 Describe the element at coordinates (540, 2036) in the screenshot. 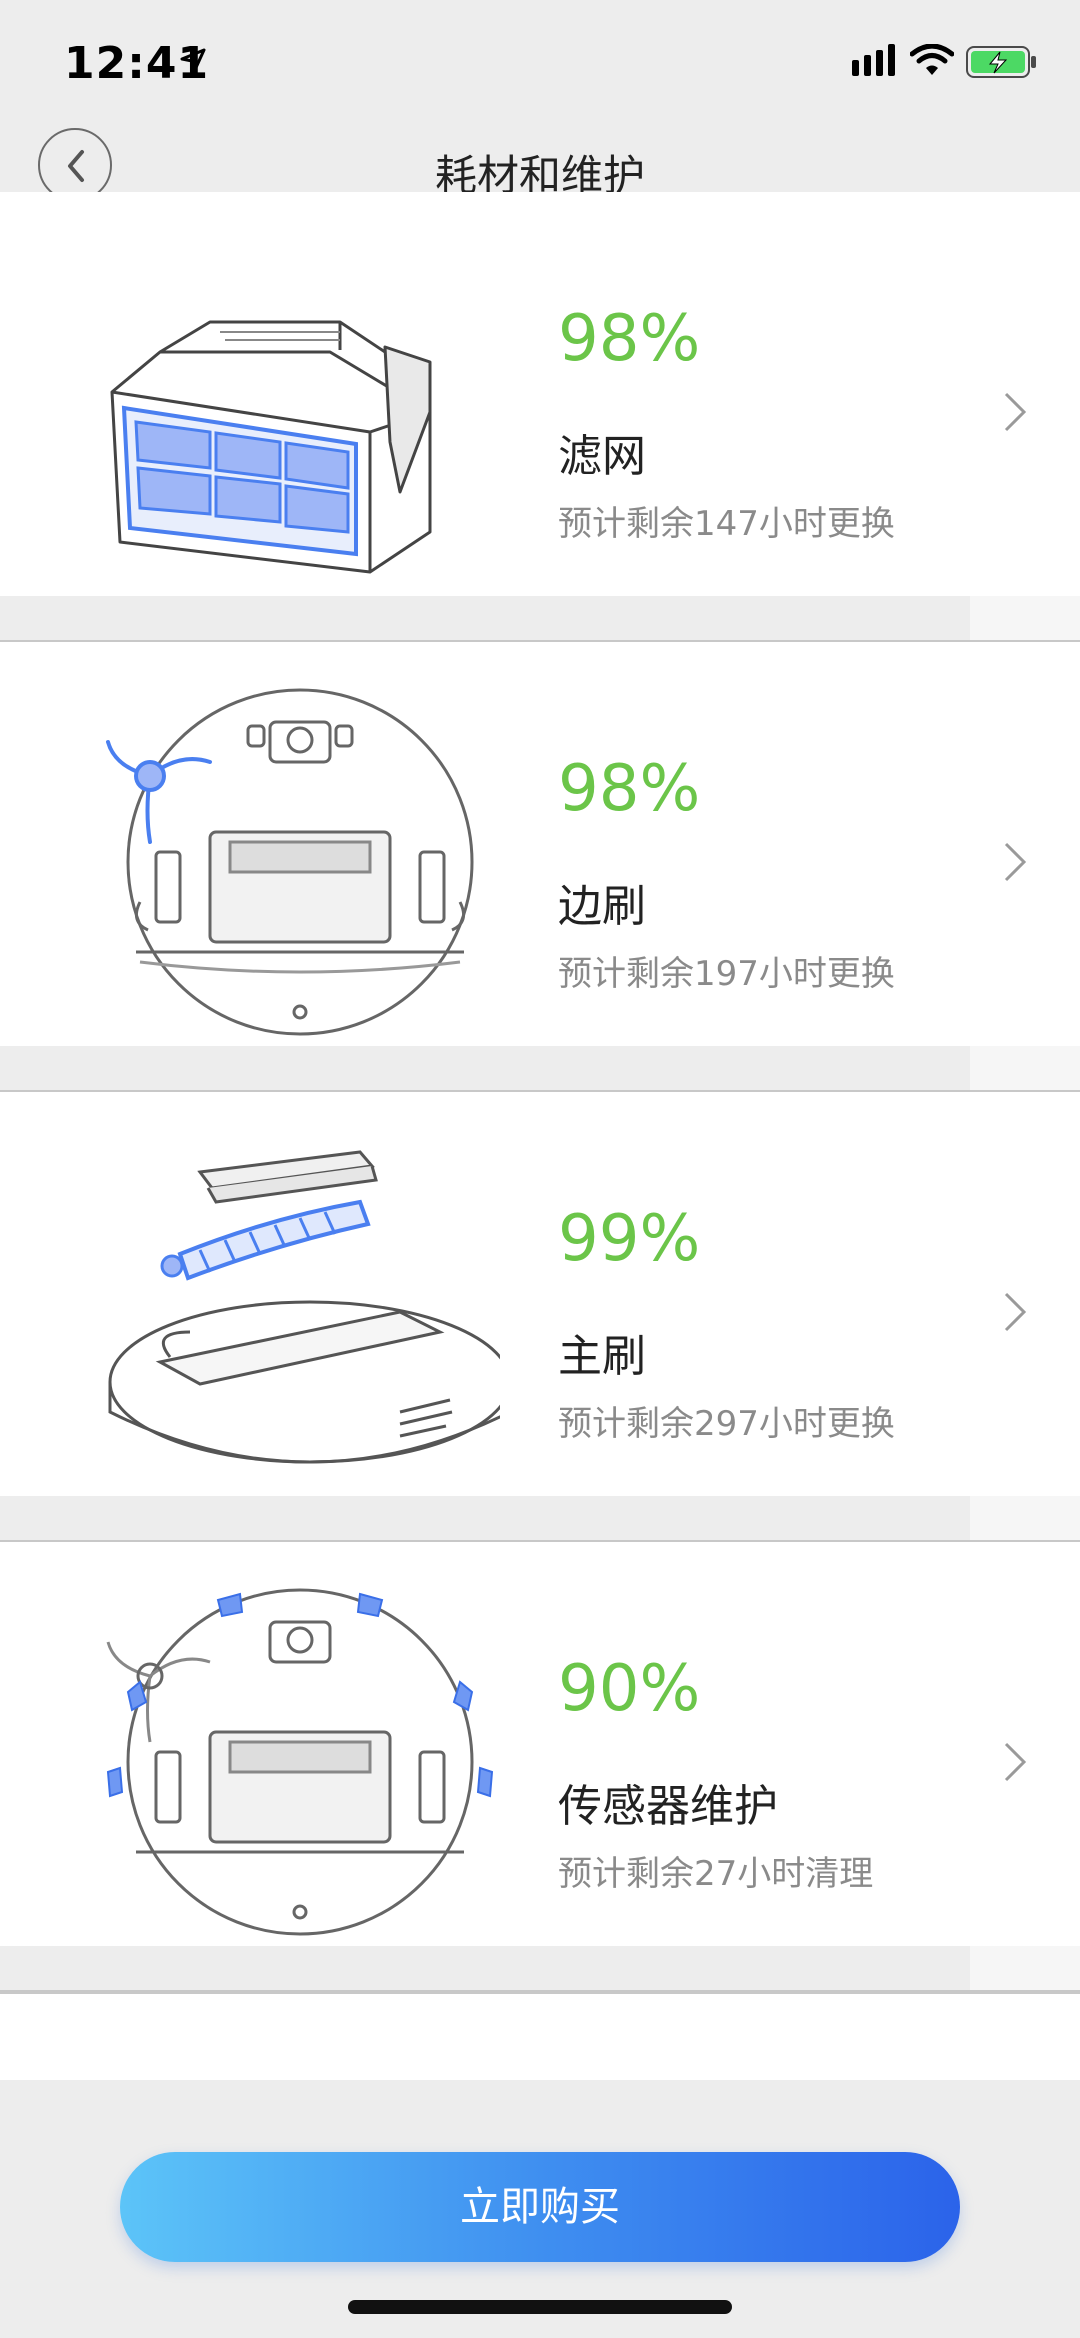

I see `list-footer-space` at that location.